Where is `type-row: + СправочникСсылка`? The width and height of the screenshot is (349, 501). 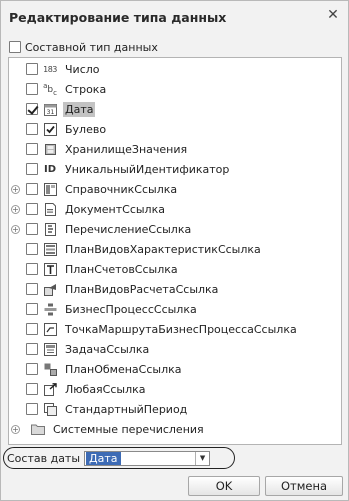
type-row: + СправочникСсылка is located at coordinates (95, 189).